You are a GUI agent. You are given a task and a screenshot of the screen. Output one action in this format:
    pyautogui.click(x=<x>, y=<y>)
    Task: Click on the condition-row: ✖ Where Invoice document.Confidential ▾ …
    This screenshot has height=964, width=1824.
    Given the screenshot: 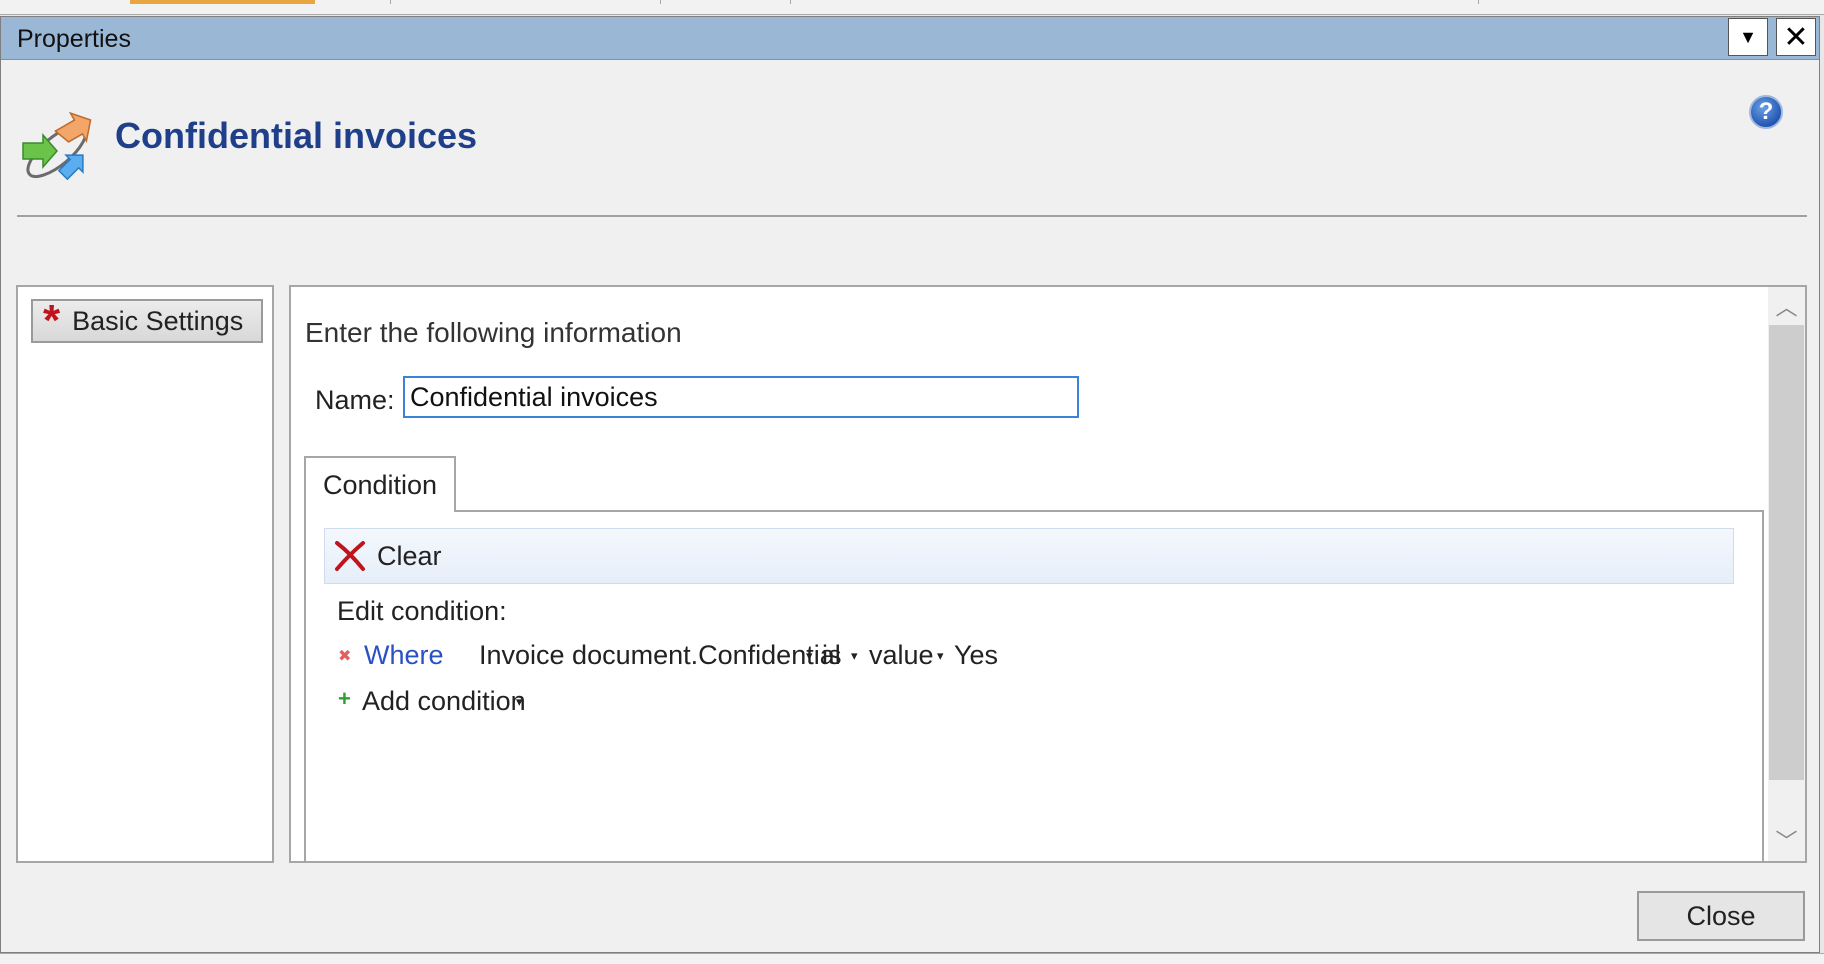 What is the action you would take?
    pyautogui.click(x=1030, y=658)
    